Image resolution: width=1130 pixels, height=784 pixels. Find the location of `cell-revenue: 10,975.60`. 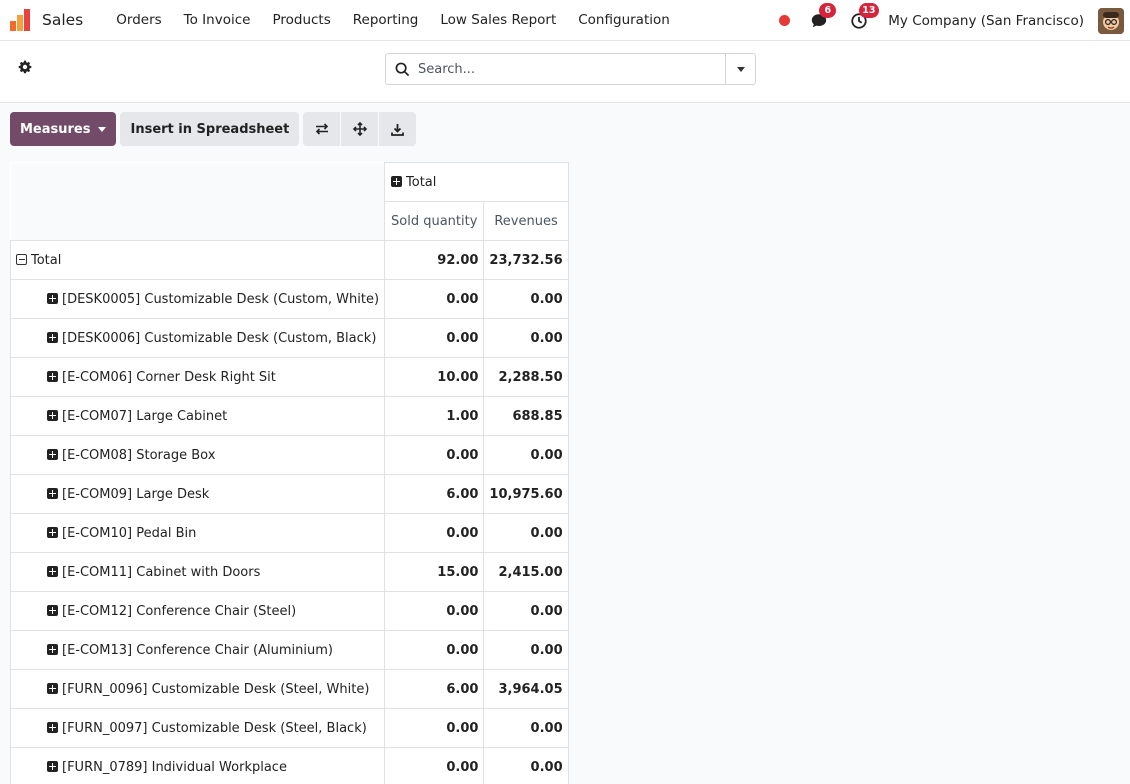

cell-revenue: 10,975.60 is located at coordinates (526, 494).